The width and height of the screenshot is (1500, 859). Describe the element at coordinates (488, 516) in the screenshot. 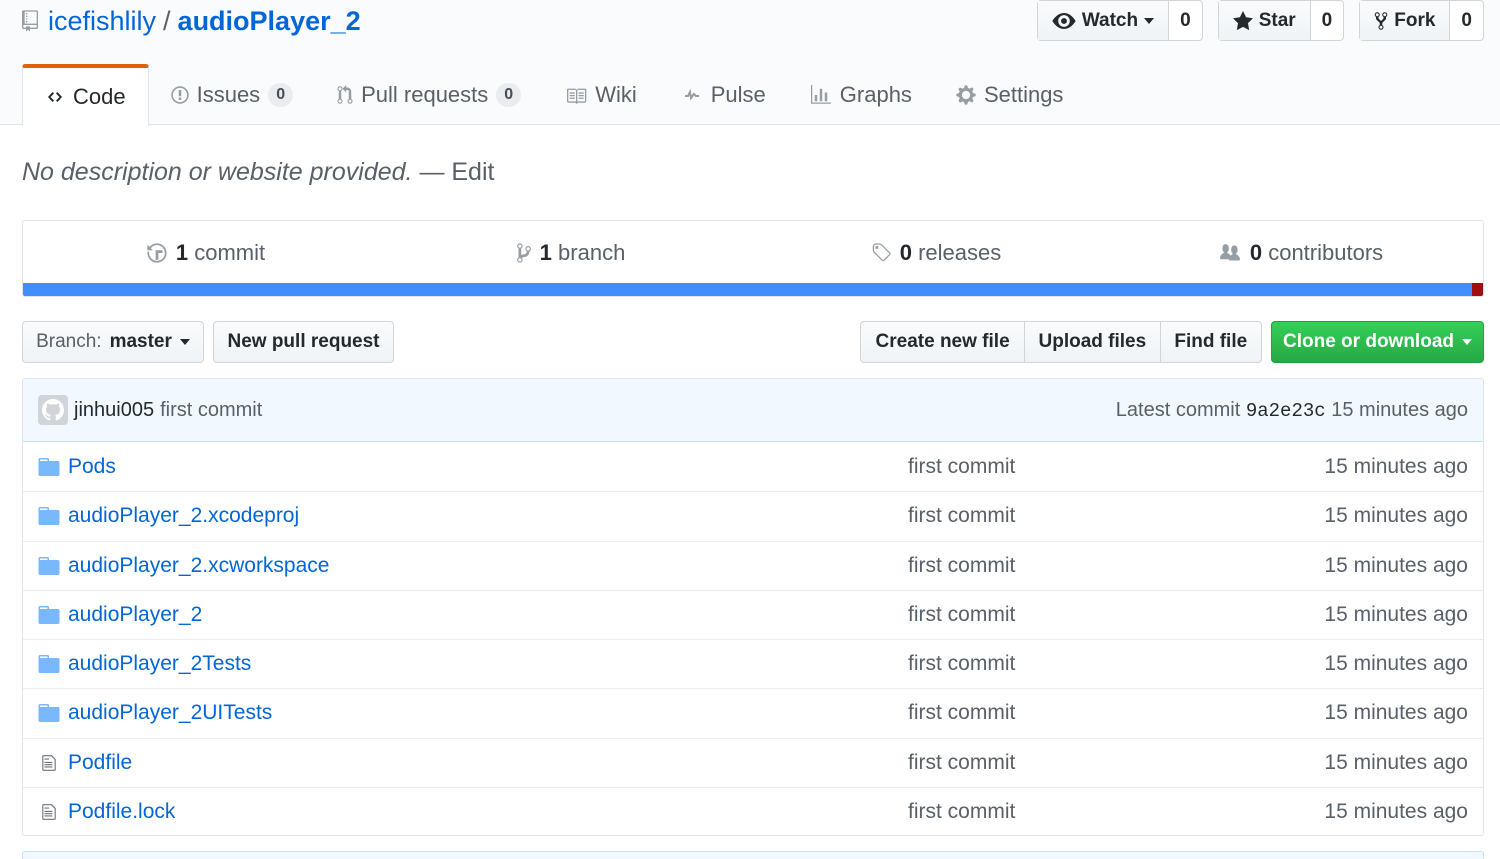

I see `file-name-link: audioPlayer_2.xcodeproj` at that location.